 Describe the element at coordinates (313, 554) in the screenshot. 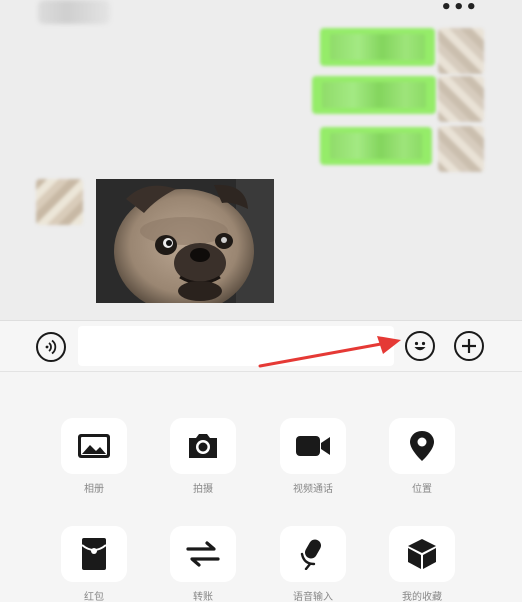

I see `voice-input-icon` at that location.